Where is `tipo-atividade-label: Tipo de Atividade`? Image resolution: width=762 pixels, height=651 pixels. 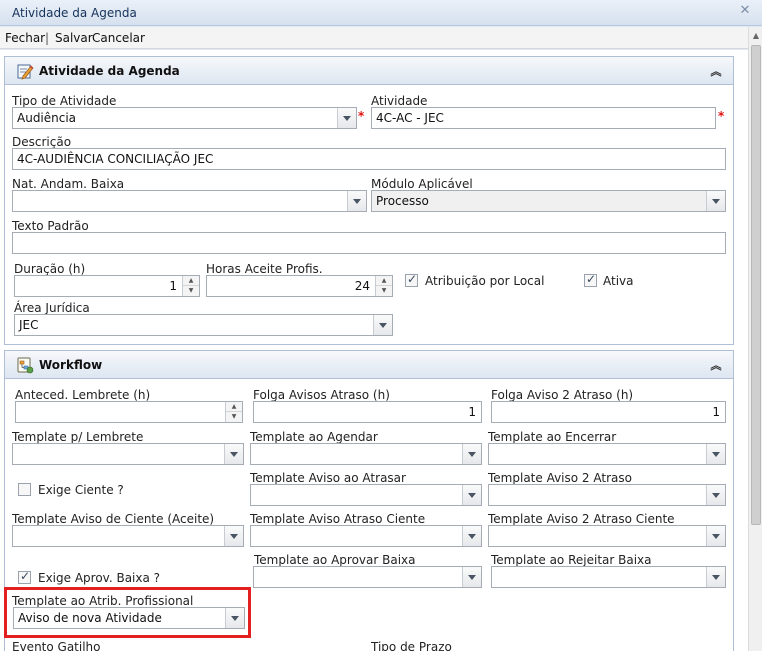
tipo-atividade-label: Tipo de Atividade is located at coordinates (64, 101).